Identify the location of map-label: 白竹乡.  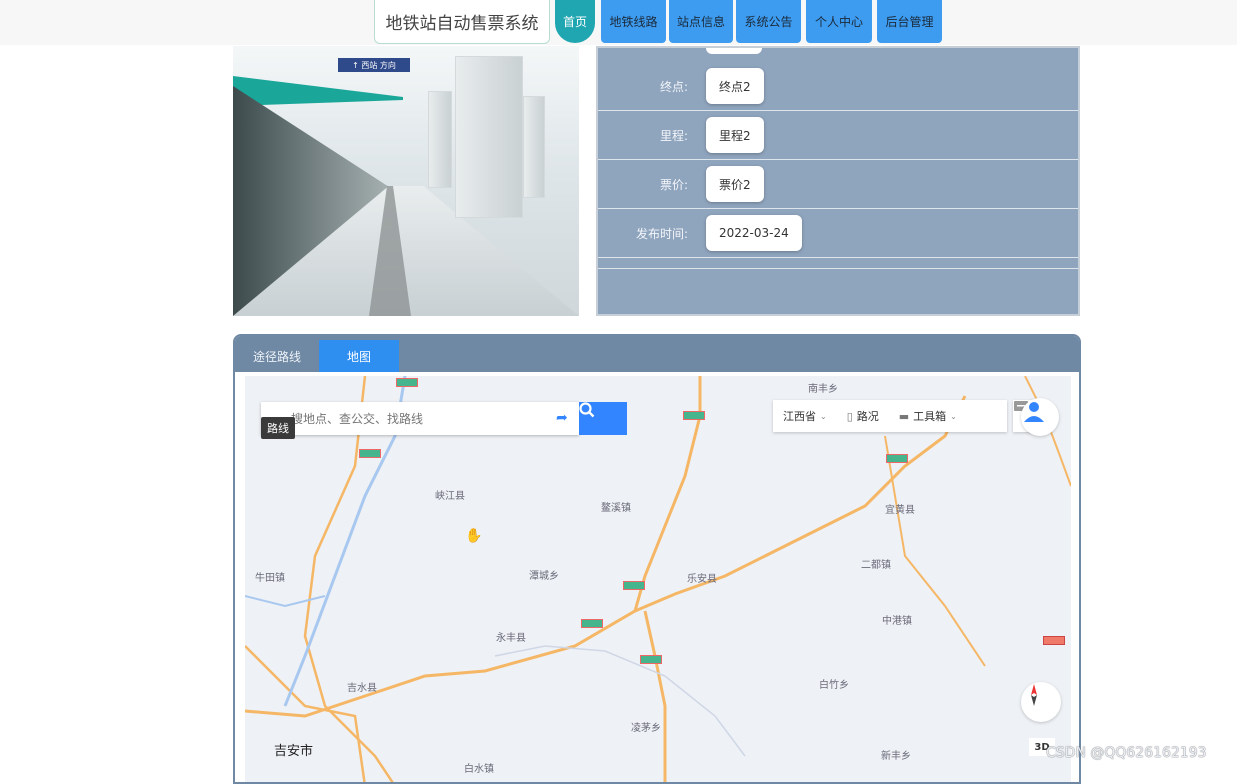
(834, 685).